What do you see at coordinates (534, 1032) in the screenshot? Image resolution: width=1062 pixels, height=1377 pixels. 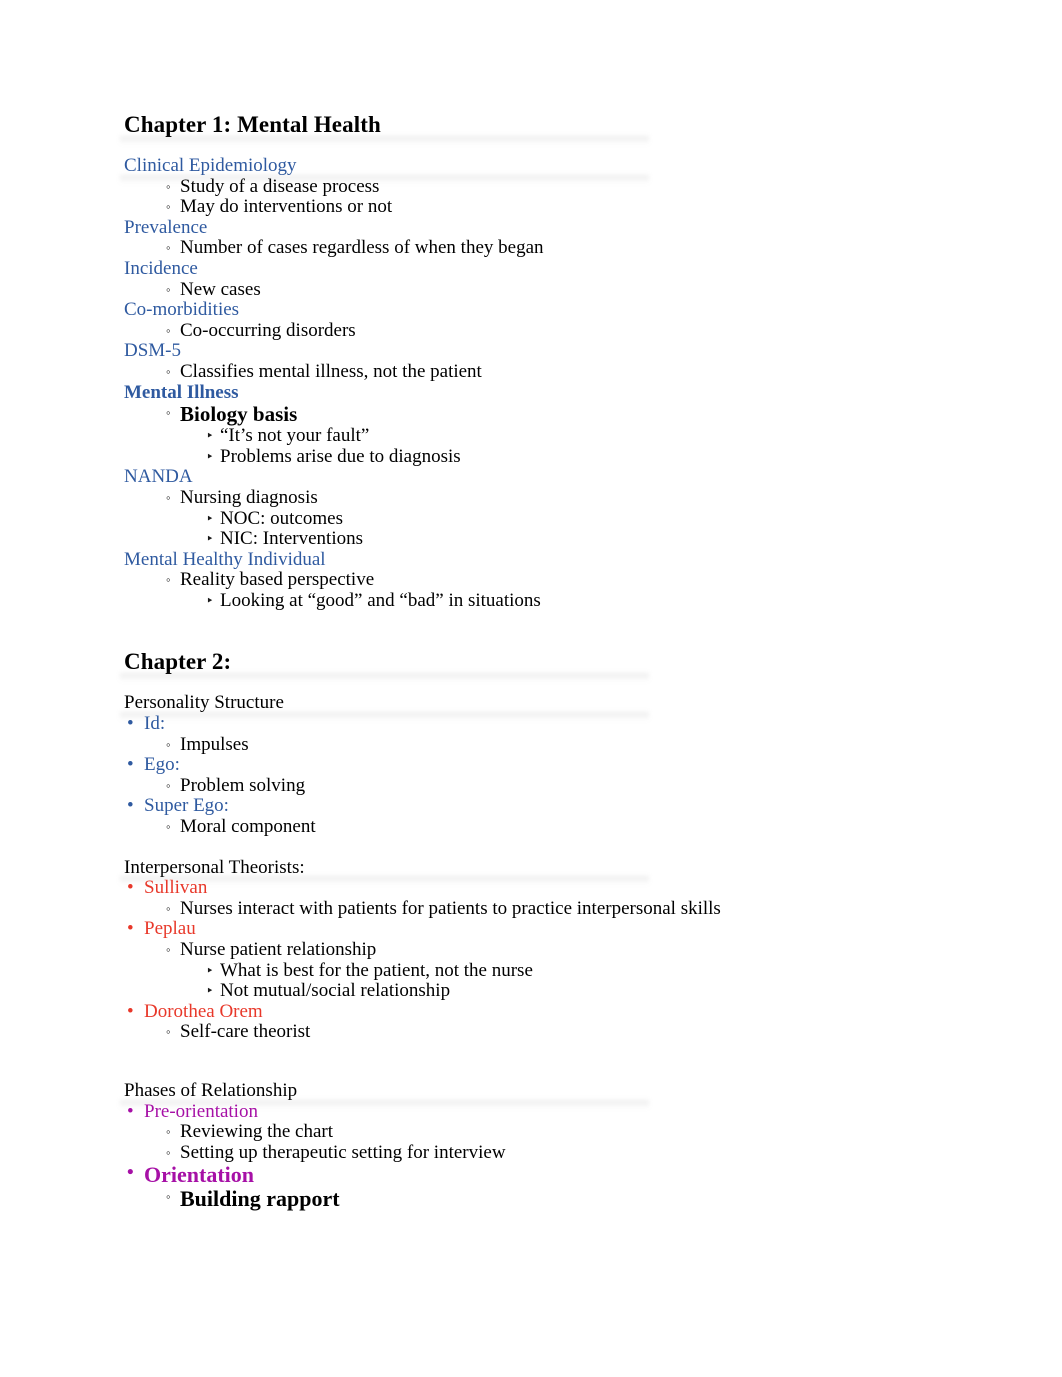 I see `outline-item-self-care-theorist: ◦ Self-care theorist` at bounding box center [534, 1032].